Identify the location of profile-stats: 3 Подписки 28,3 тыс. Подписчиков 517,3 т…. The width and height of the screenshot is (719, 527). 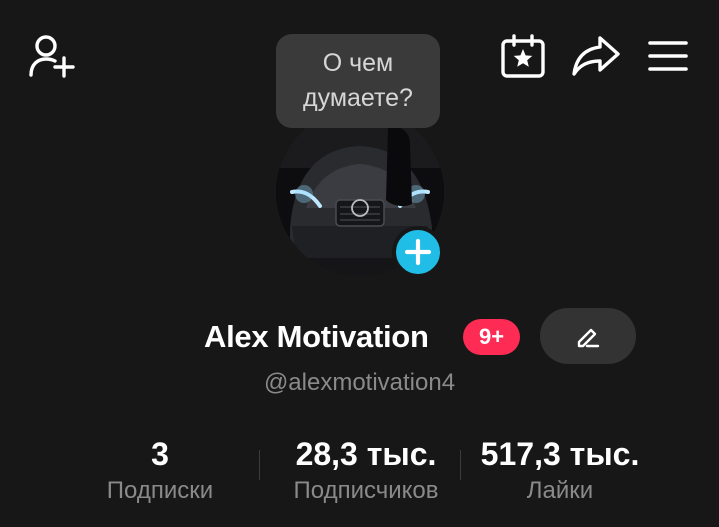
(360, 472).